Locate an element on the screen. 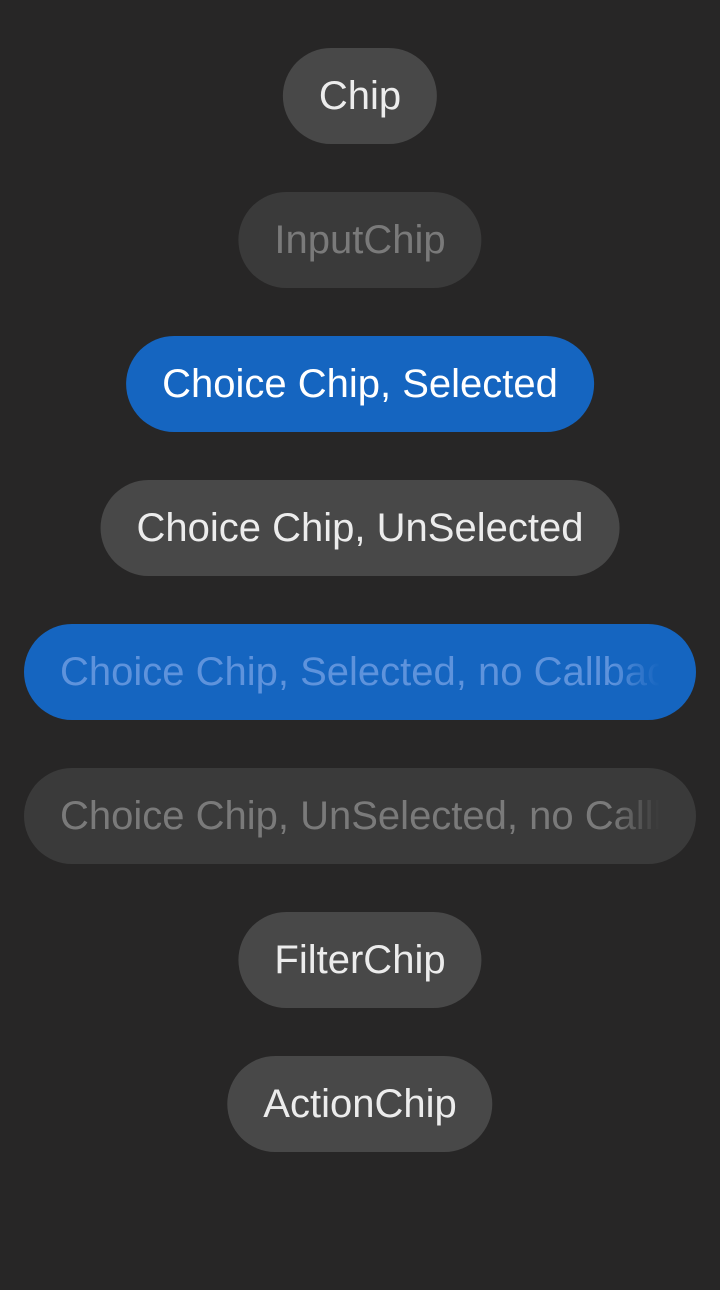 This screenshot has height=1290, width=720. chip: Chip is located at coordinates (360, 96).